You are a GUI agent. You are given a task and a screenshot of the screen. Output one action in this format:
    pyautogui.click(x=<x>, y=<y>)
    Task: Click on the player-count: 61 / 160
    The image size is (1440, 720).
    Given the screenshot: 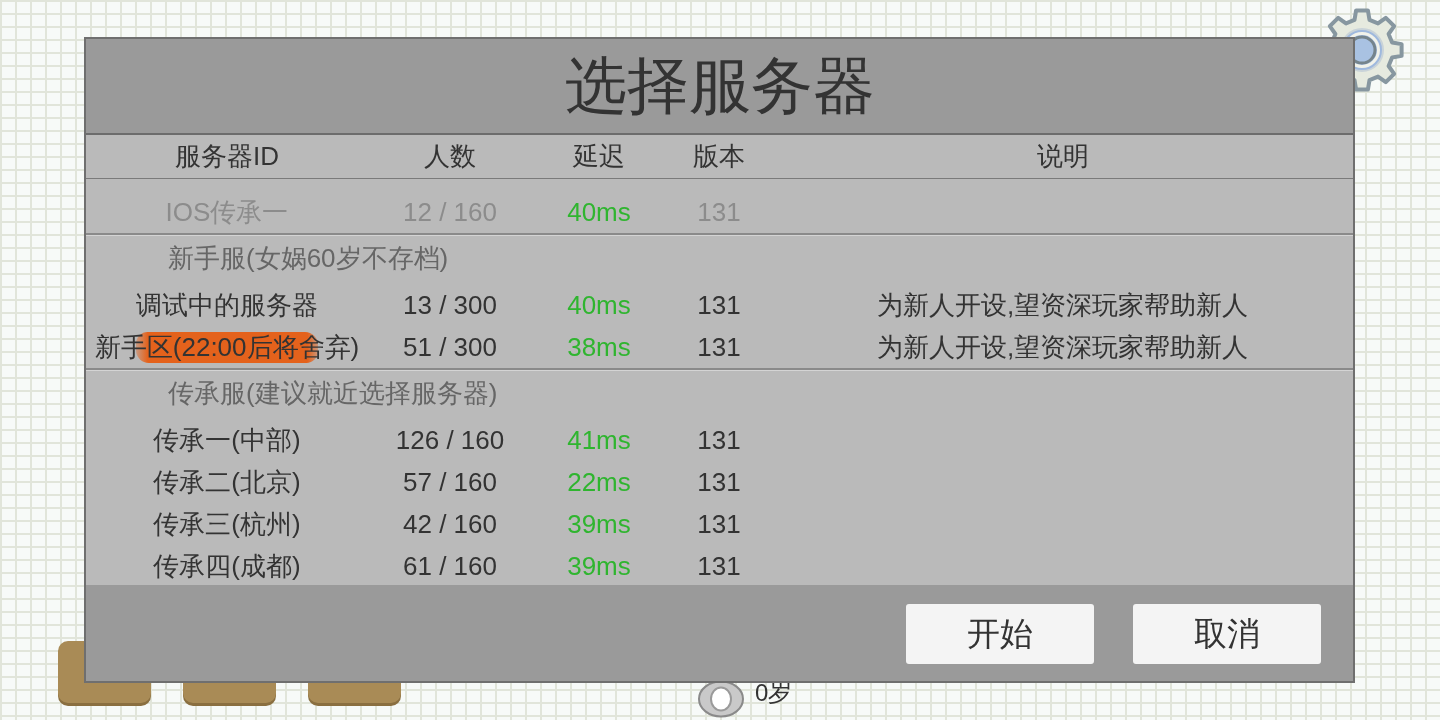 What is the action you would take?
    pyautogui.click(x=450, y=566)
    